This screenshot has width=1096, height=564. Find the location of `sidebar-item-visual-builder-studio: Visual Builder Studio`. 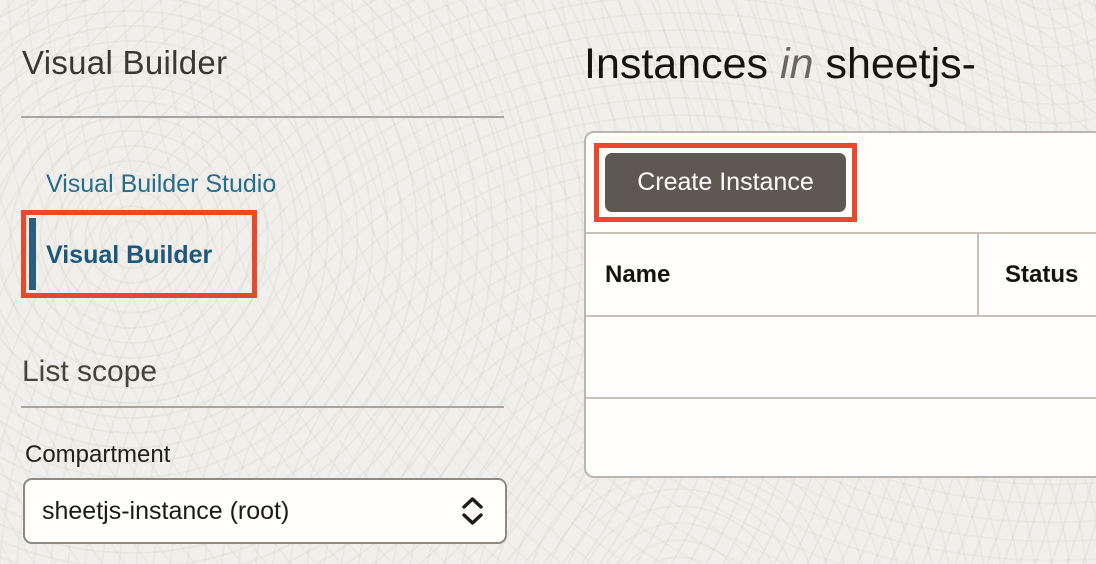

sidebar-item-visual-builder-studio: Visual Builder Studio is located at coordinates (161, 184).